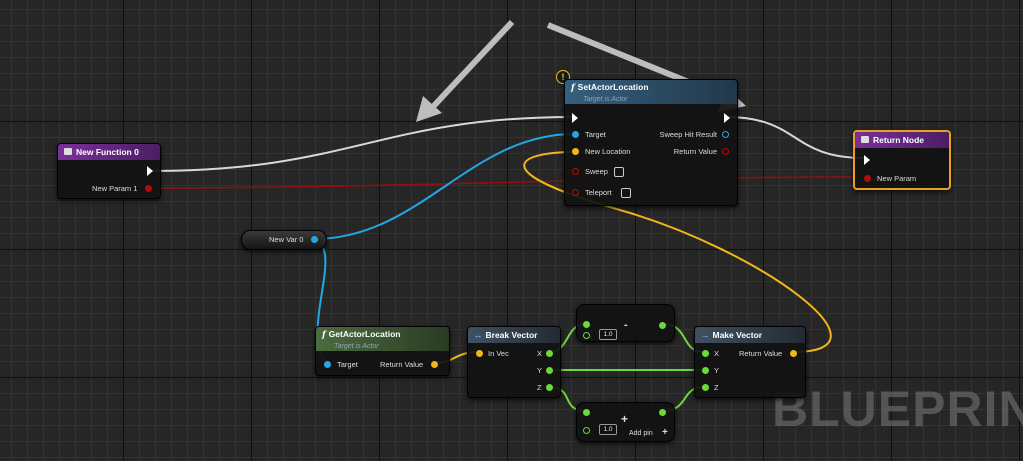 The width and height of the screenshot is (1023, 461). What do you see at coordinates (514, 362) in the screenshot?
I see `break-vector-node: ↔ Break Vector In Vec X Y Z` at bounding box center [514, 362].